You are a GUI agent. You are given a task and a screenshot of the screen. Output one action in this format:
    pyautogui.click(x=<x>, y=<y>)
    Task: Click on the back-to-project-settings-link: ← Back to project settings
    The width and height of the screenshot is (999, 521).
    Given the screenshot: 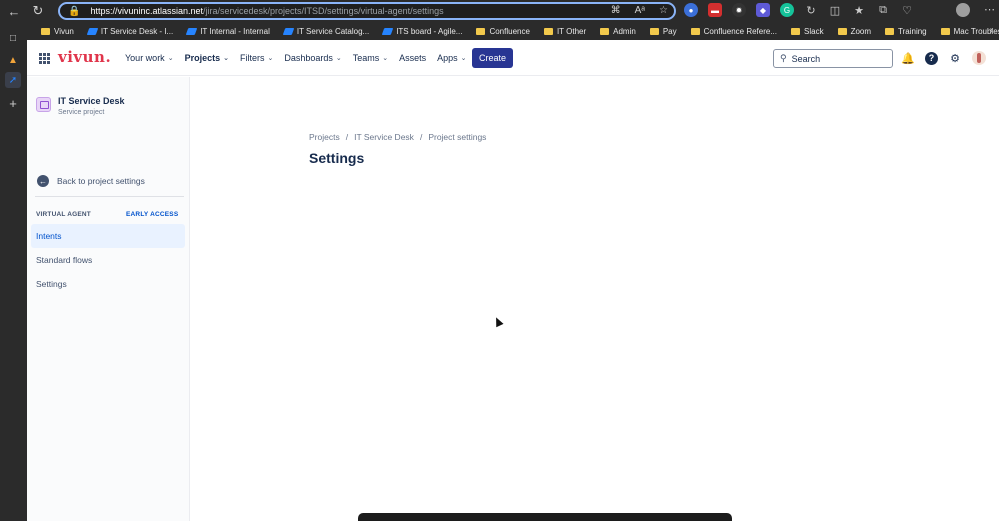 What is the action you would take?
    pyautogui.click(x=91, y=181)
    